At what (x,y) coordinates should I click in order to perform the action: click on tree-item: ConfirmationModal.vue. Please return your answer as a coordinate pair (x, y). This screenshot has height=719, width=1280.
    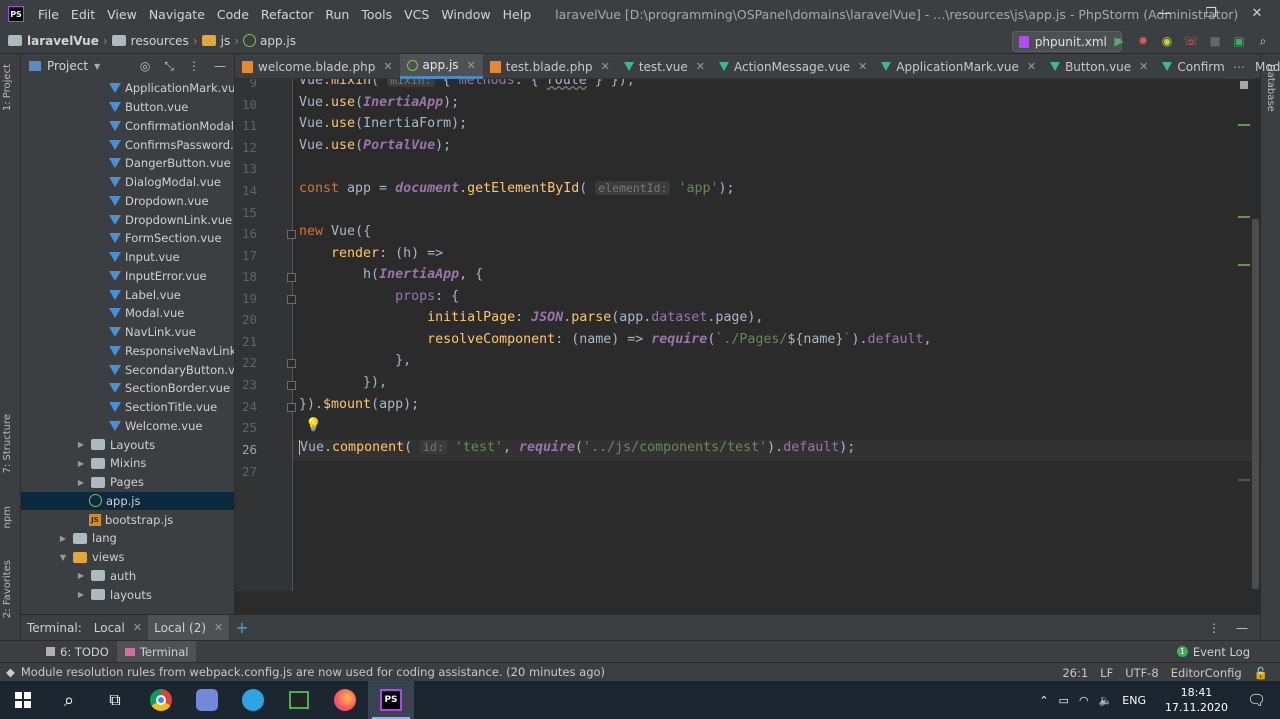
    Looking at the image, I should click on (127, 126).